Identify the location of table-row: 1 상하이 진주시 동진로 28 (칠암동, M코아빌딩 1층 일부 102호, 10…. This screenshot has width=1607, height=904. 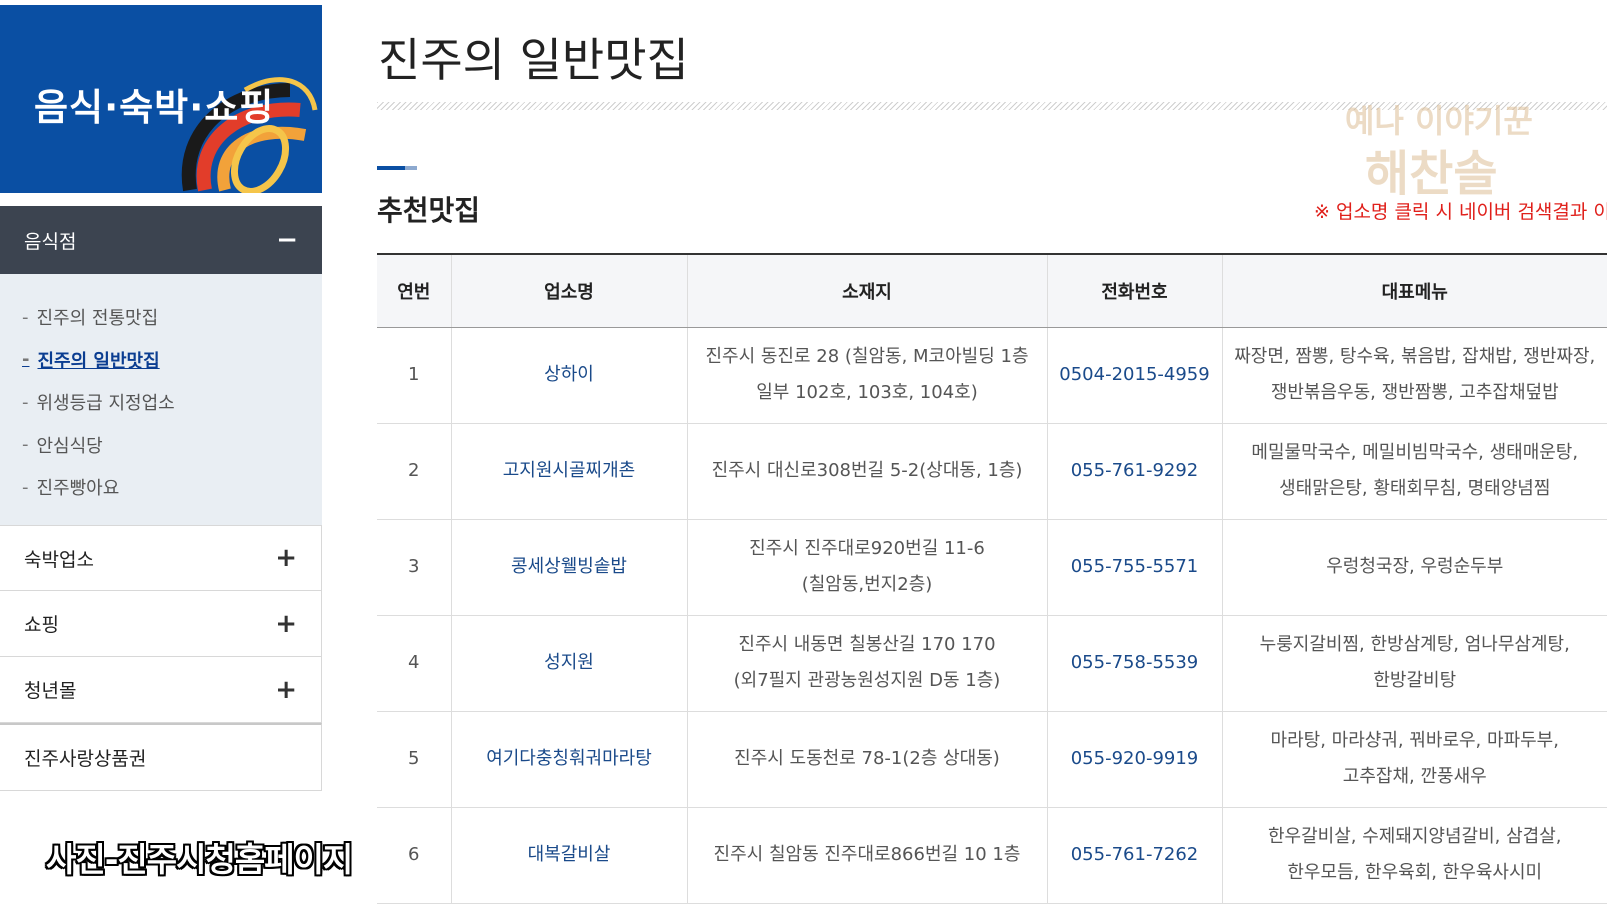
(992, 375).